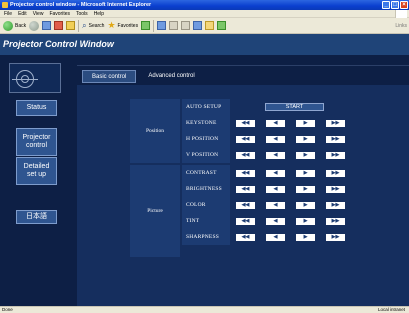  What do you see at coordinates (111, 25) in the screenshot?
I see `favorites-star-icon: ★` at bounding box center [111, 25].